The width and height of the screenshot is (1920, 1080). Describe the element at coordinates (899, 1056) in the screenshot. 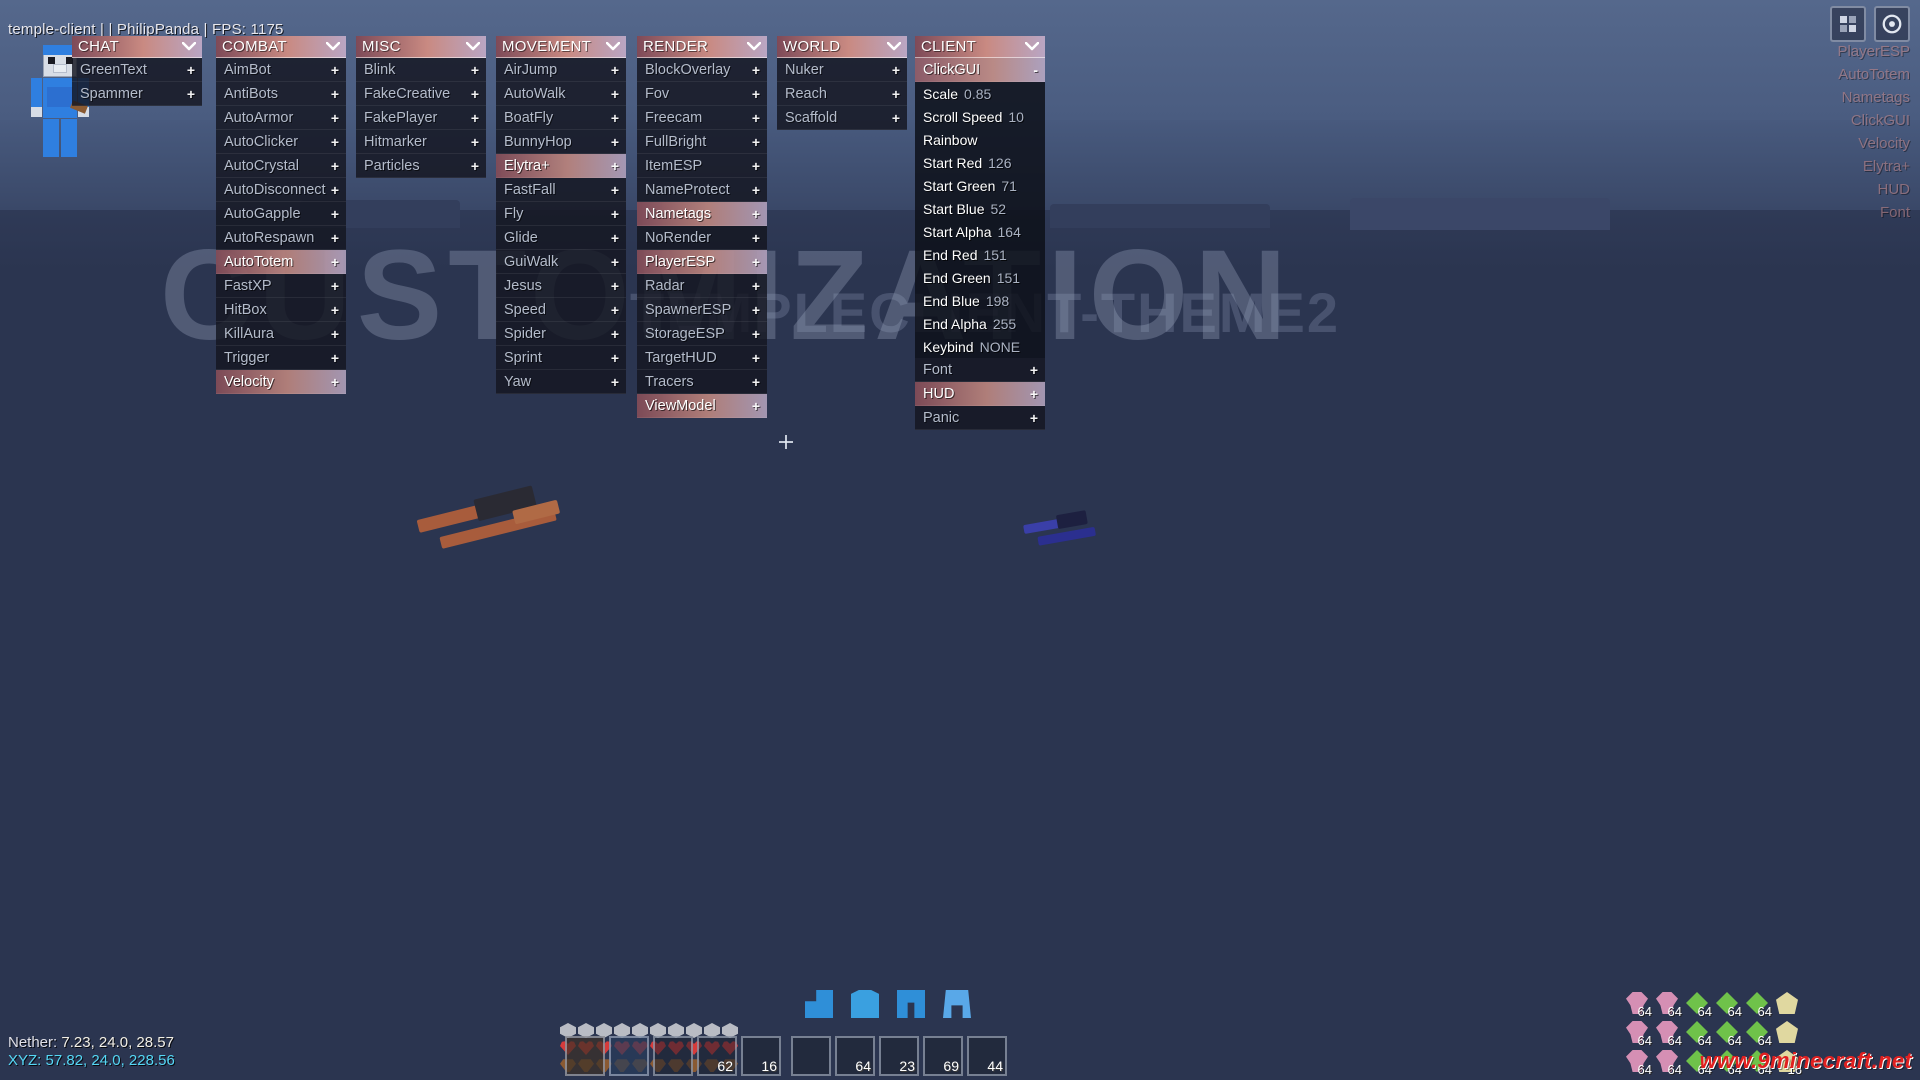

I see `hotbar-slot: 23` at that location.